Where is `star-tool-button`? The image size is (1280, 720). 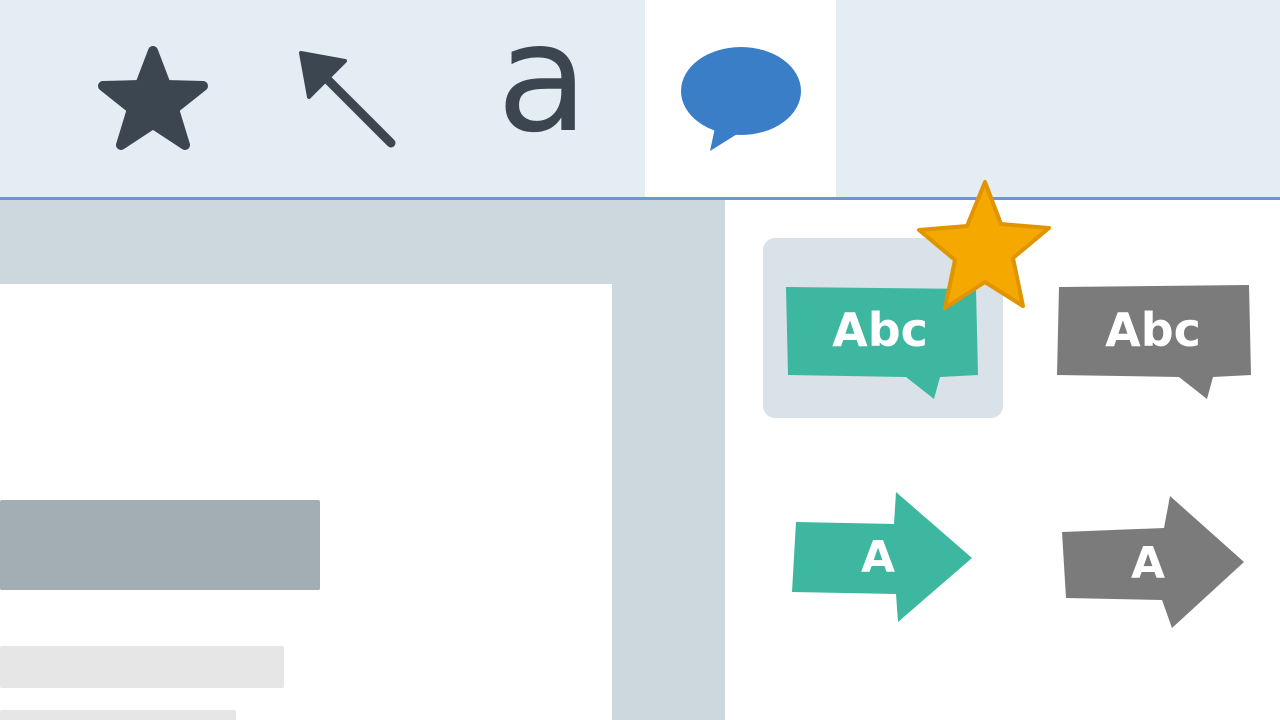 star-tool-button is located at coordinates (152, 98).